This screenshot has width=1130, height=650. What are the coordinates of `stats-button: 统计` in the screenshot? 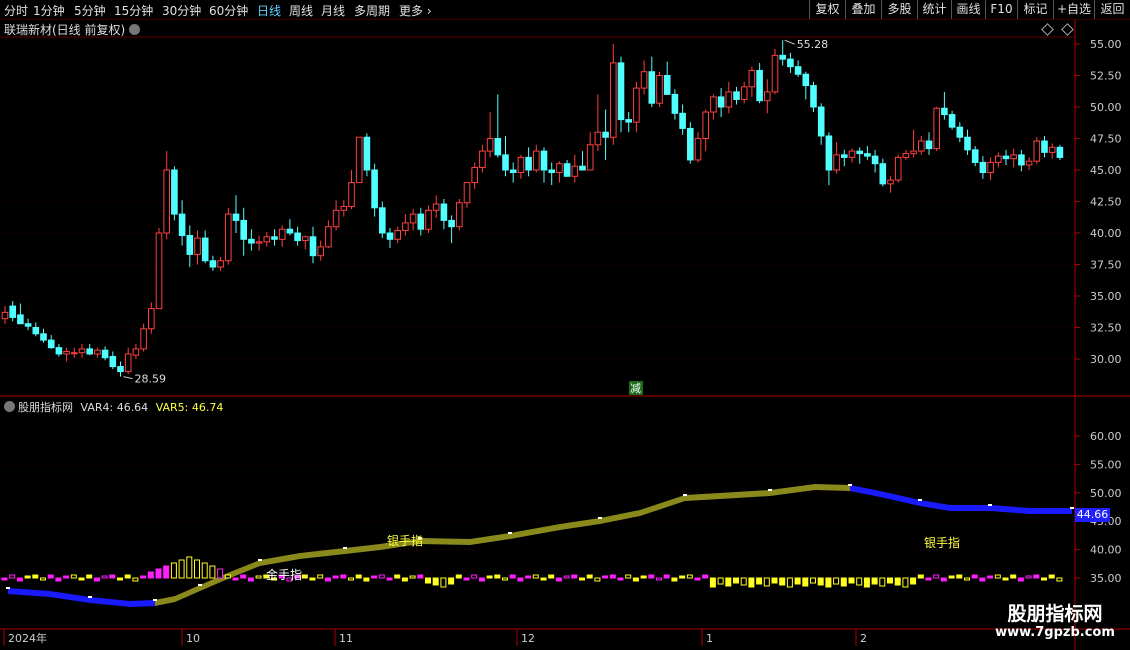 It's located at (934, 9).